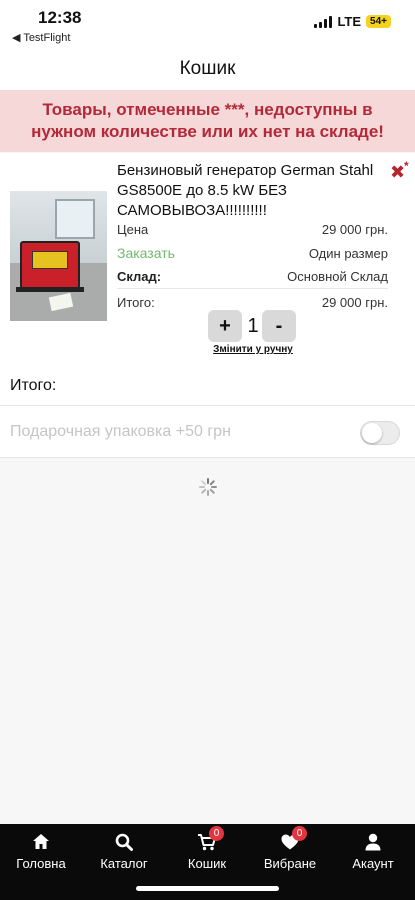 The image size is (415, 900). What do you see at coordinates (406, 166) in the screenshot?
I see `unavailable-mark: *` at bounding box center [406, 166].